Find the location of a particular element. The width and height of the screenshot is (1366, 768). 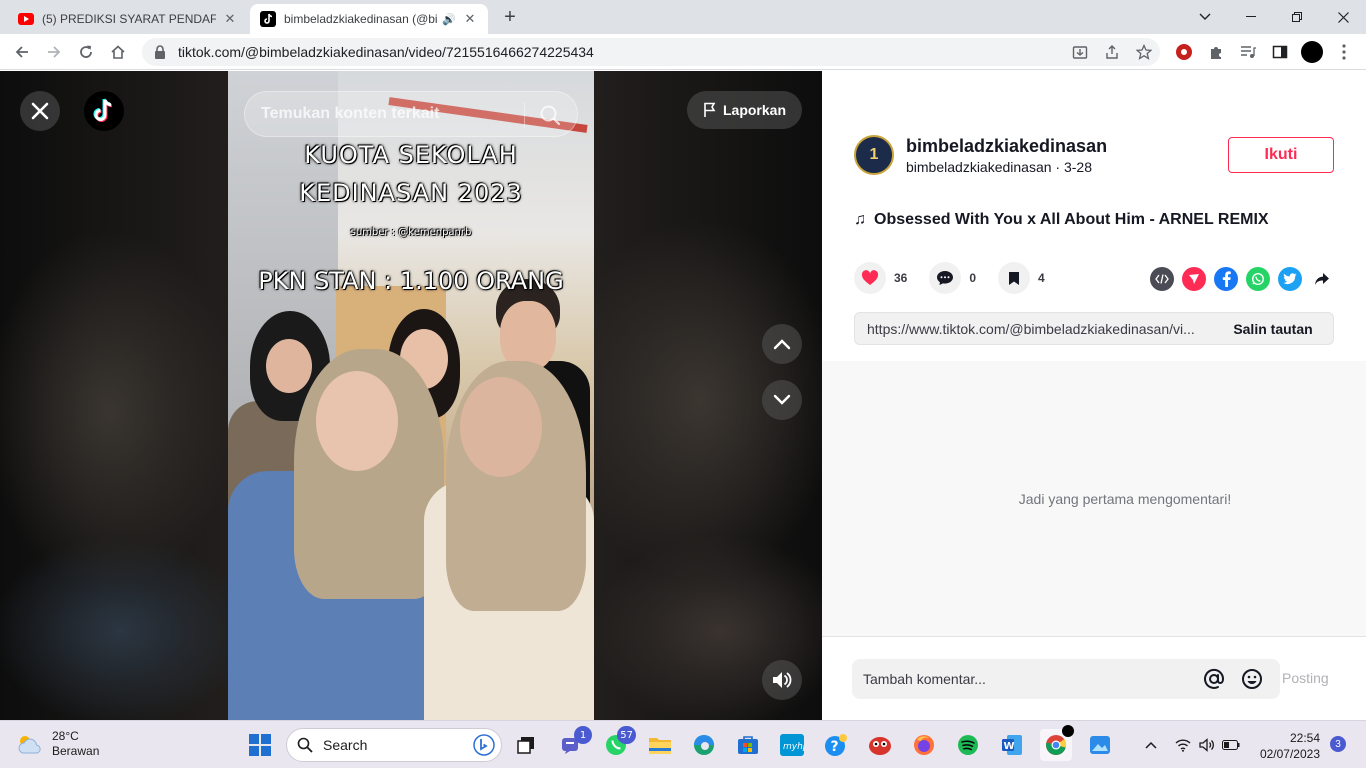

comments-list: Jadi yang pertama mengomentari! is located at coordinates (1094, 499).